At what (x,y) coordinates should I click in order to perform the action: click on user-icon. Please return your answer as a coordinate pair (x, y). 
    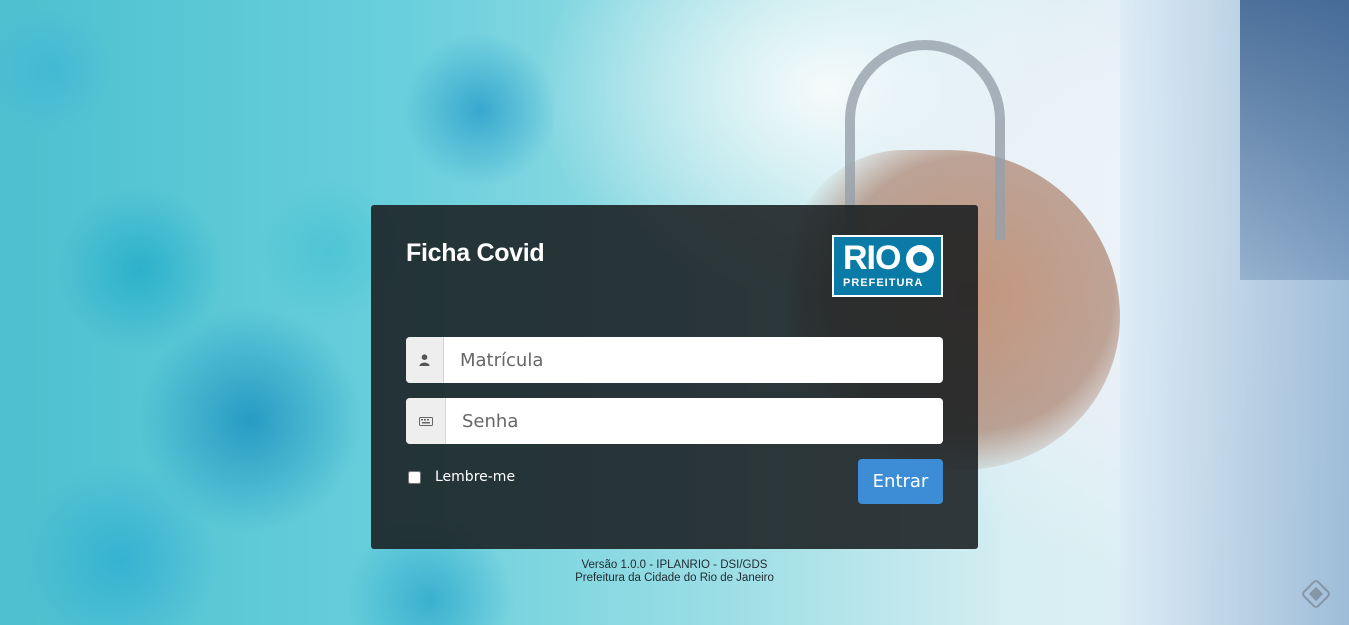
    Looking at the image, I should click on (425, 360).